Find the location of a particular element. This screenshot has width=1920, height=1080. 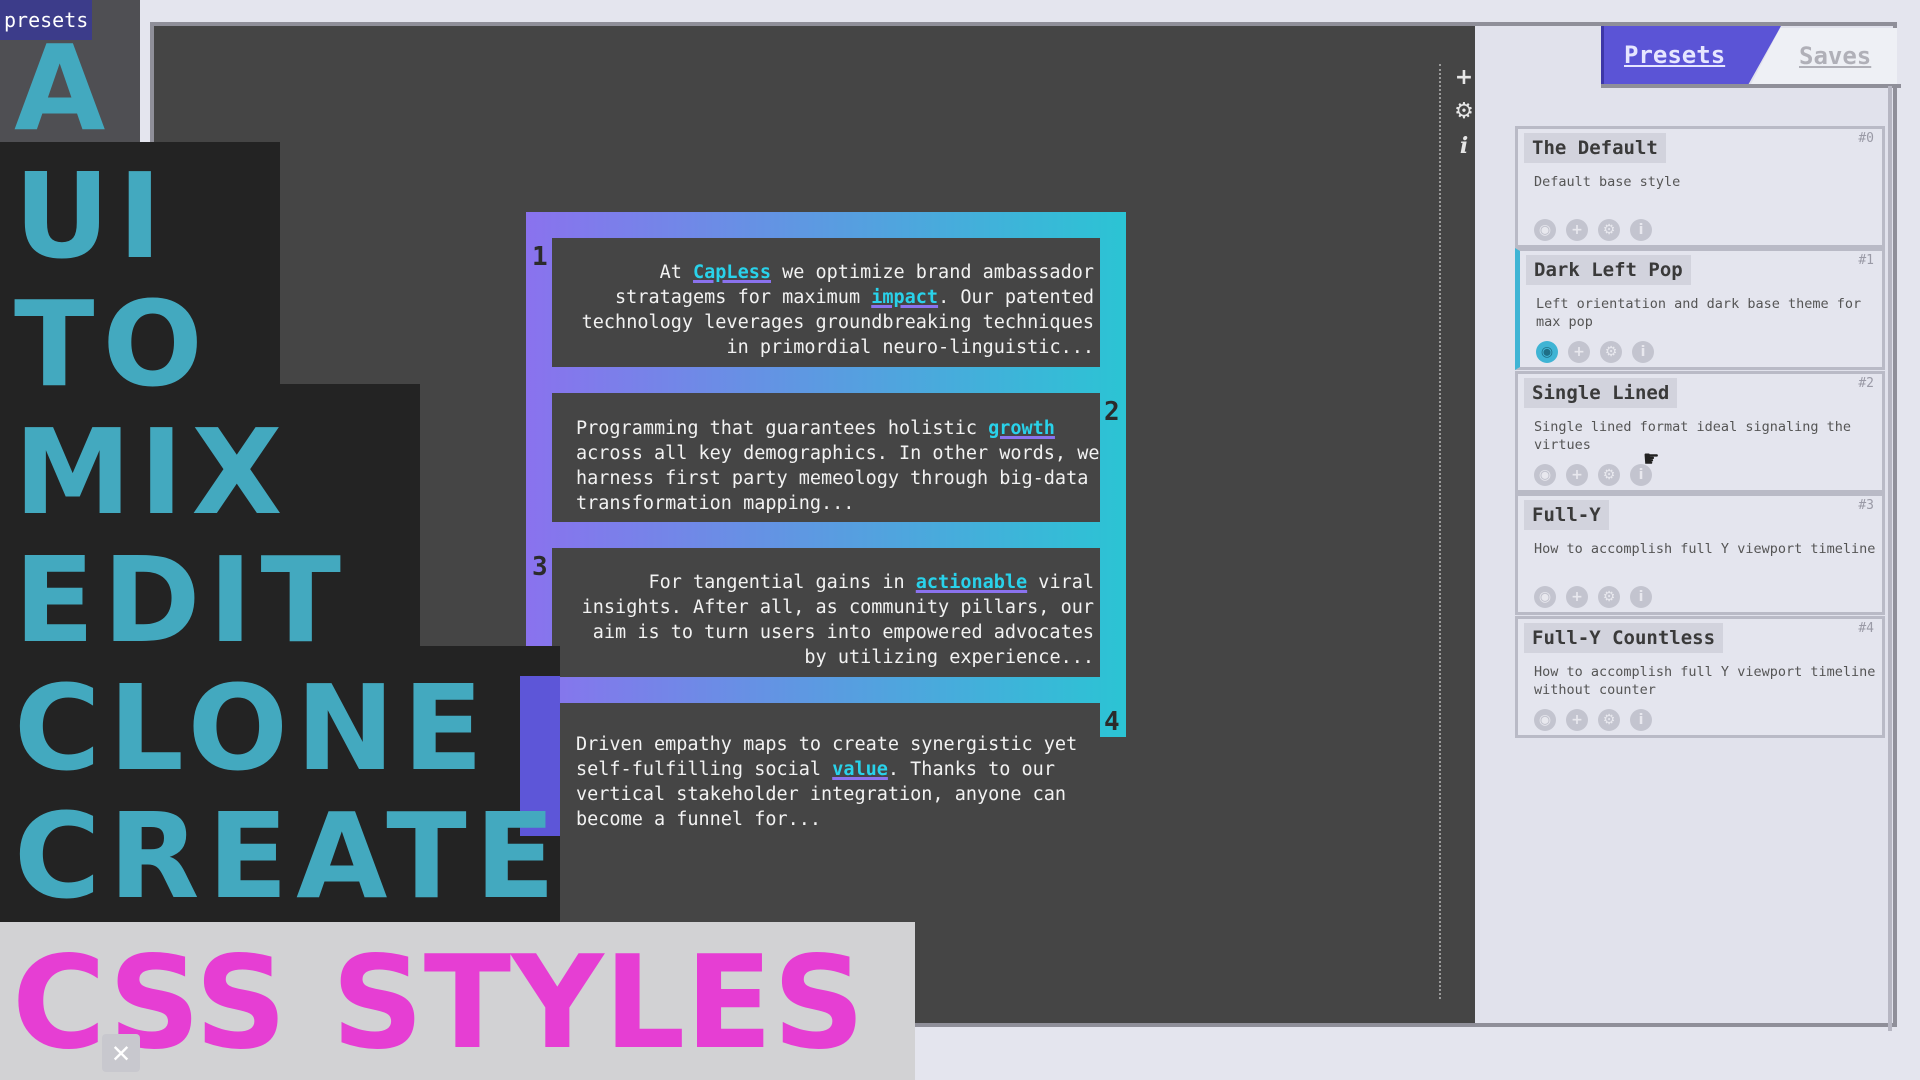

overlay-word: TO is located at coordinates (112, 344).